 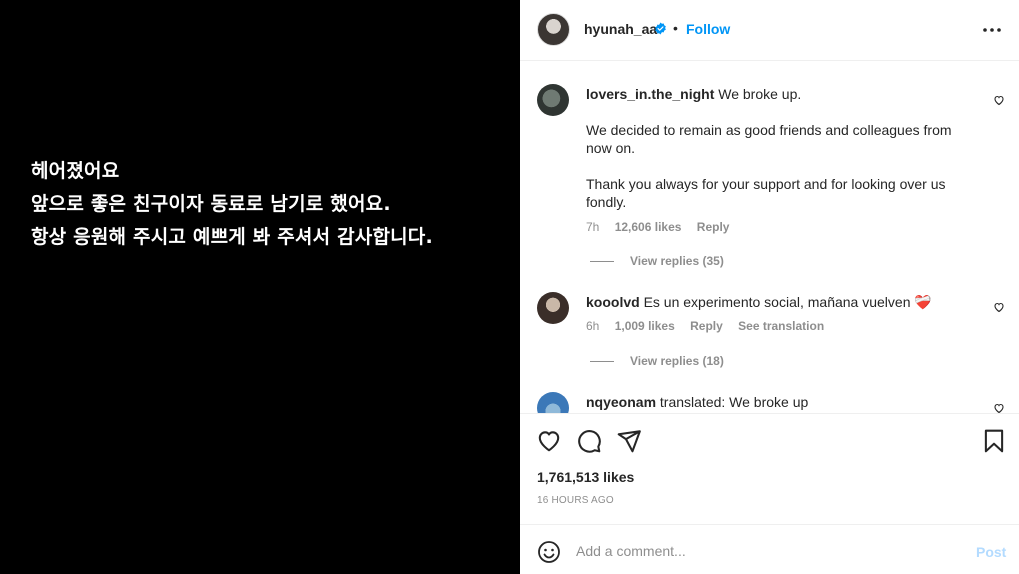 What do you see at coordinates (992, 30) in the screenshot?
I see `more-options-icon` at bounding box center [992, 30].